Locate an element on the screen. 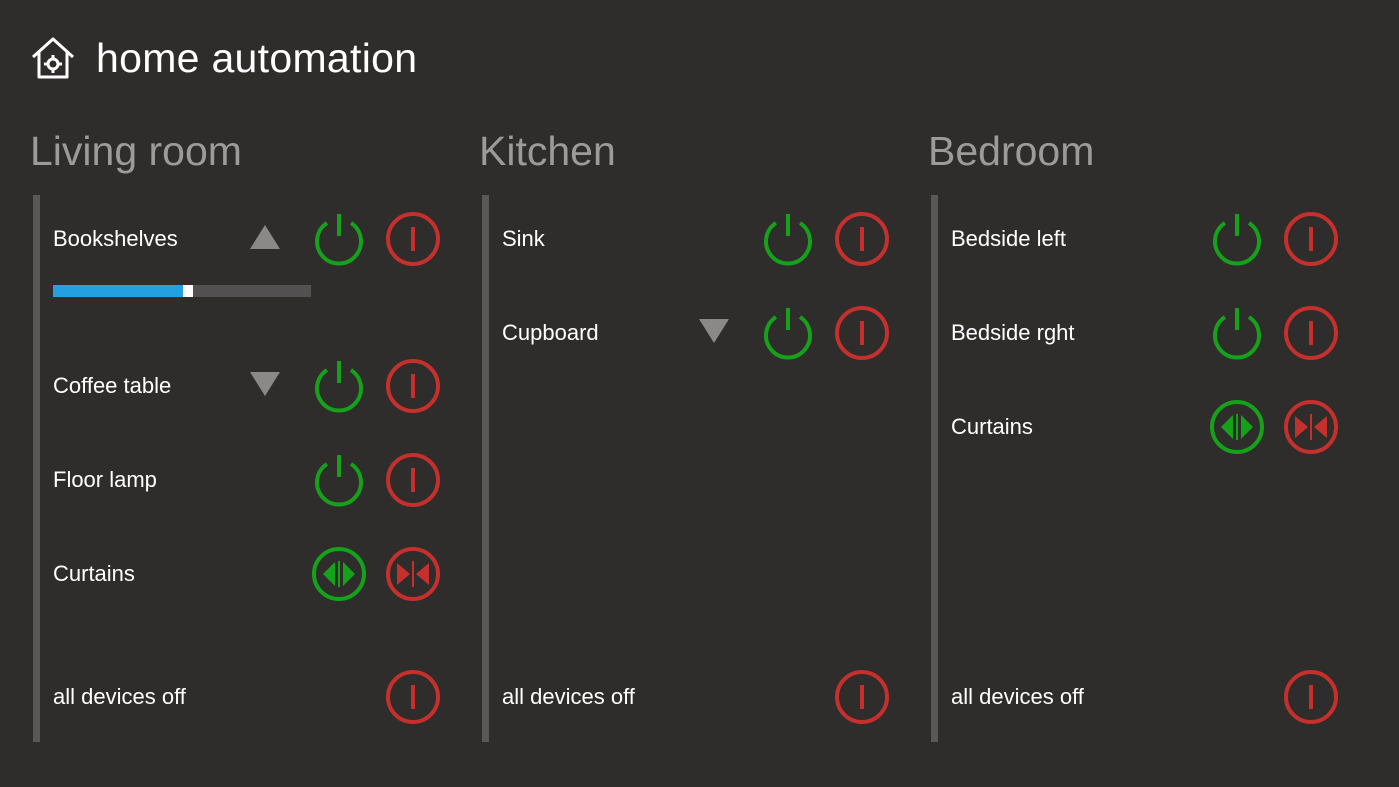 This screenshot has height=787, width=1399. device-label: Bookshelves is located at coordinates (115, 238).